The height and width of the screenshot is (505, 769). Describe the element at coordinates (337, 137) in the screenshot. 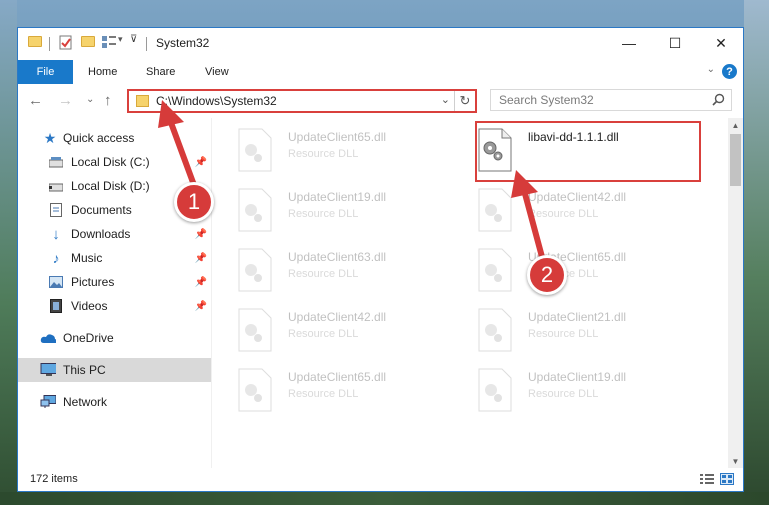

I see `file-name: UpdateClient65.dll` at that location.